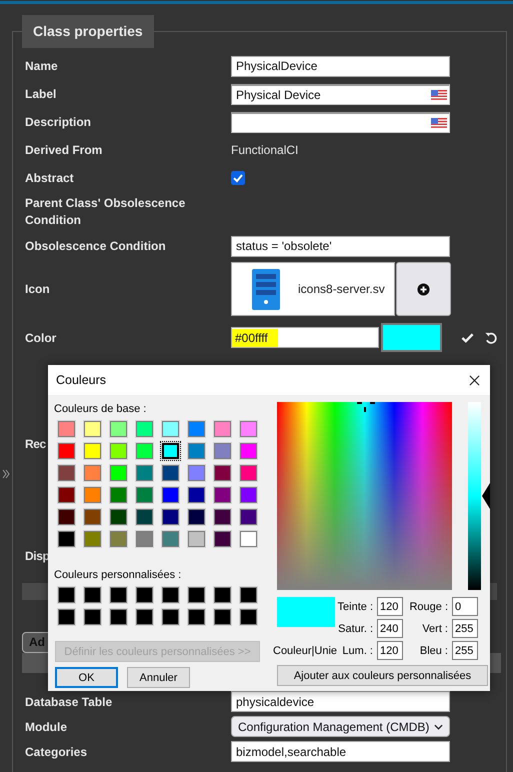  I want to click on icon-file-field: icons8-server.sv, so click(313, 289).